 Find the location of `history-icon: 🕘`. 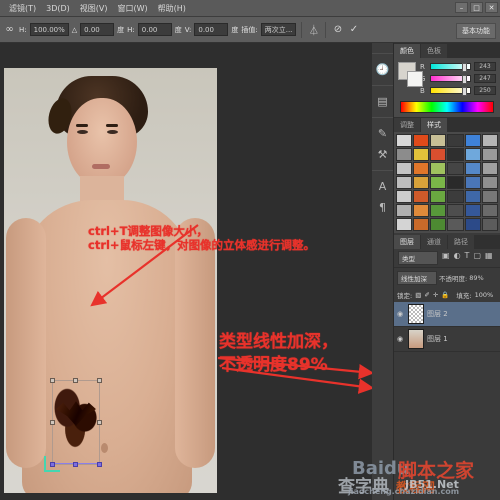

history-icon: 🕘 is located at coordinates (382, 69).